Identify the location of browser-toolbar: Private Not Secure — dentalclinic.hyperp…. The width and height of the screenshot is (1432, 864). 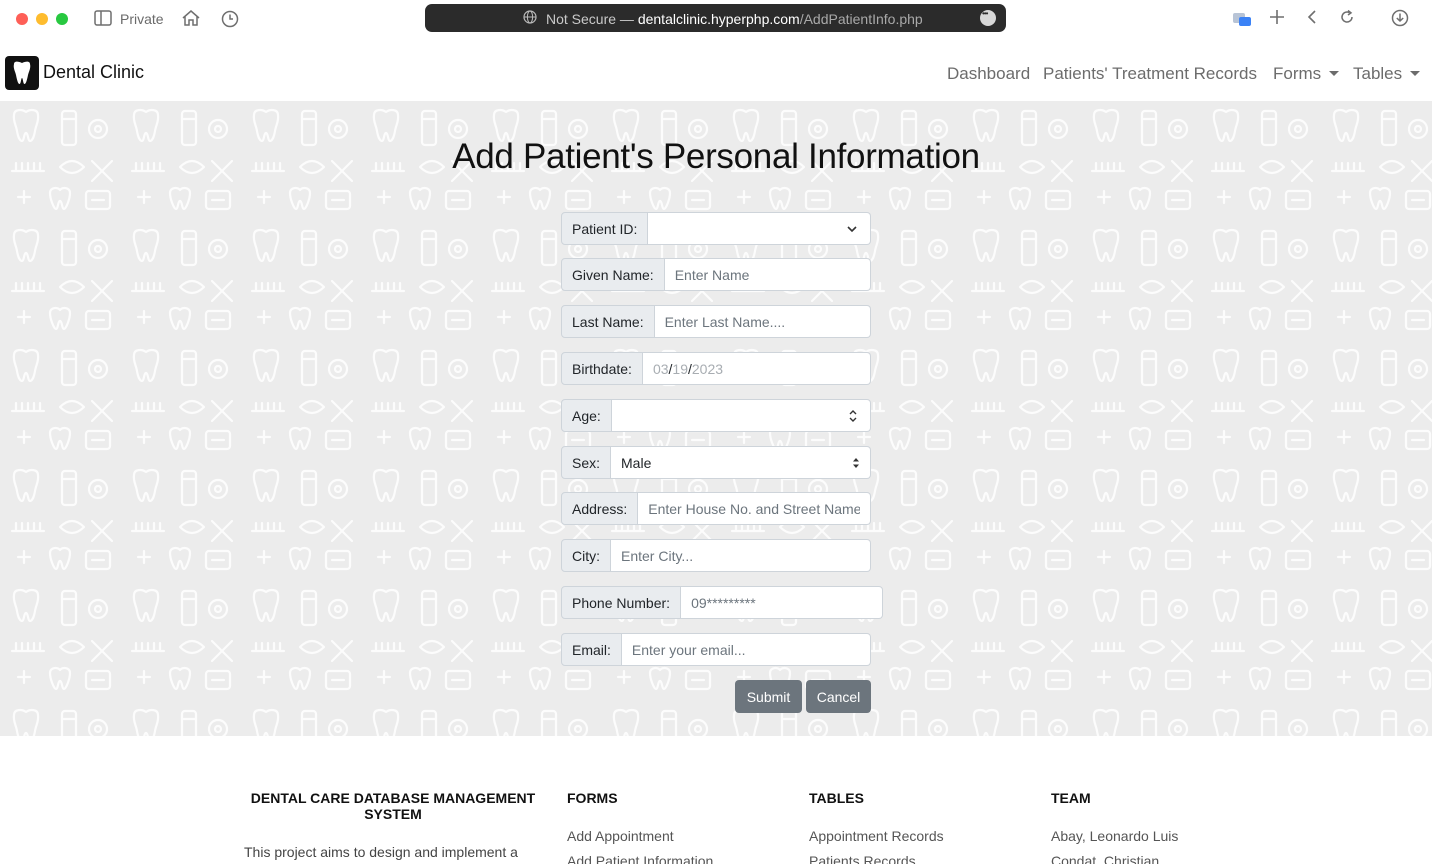
(716, 18).